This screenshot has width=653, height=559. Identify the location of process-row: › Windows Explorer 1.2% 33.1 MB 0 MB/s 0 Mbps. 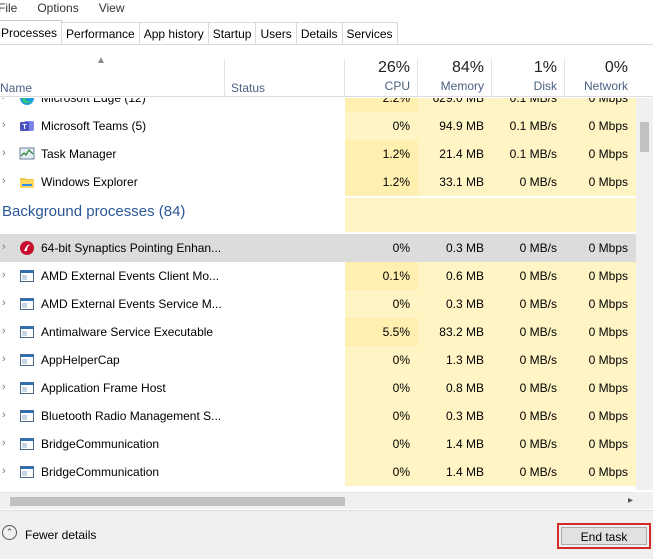
(318, 182).